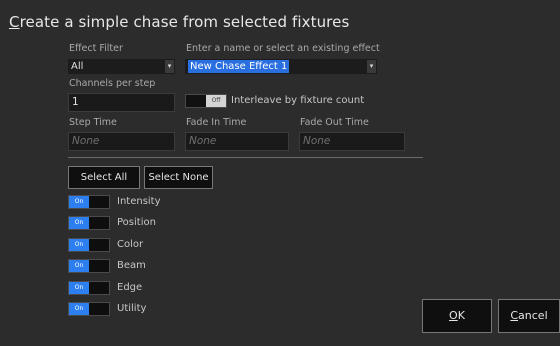 Image resolution: width=560 pixels, height=346 pixels. Describe the element at coordinates (132, 308) in the screenshot. I see `utility-label: Utility` at that location.